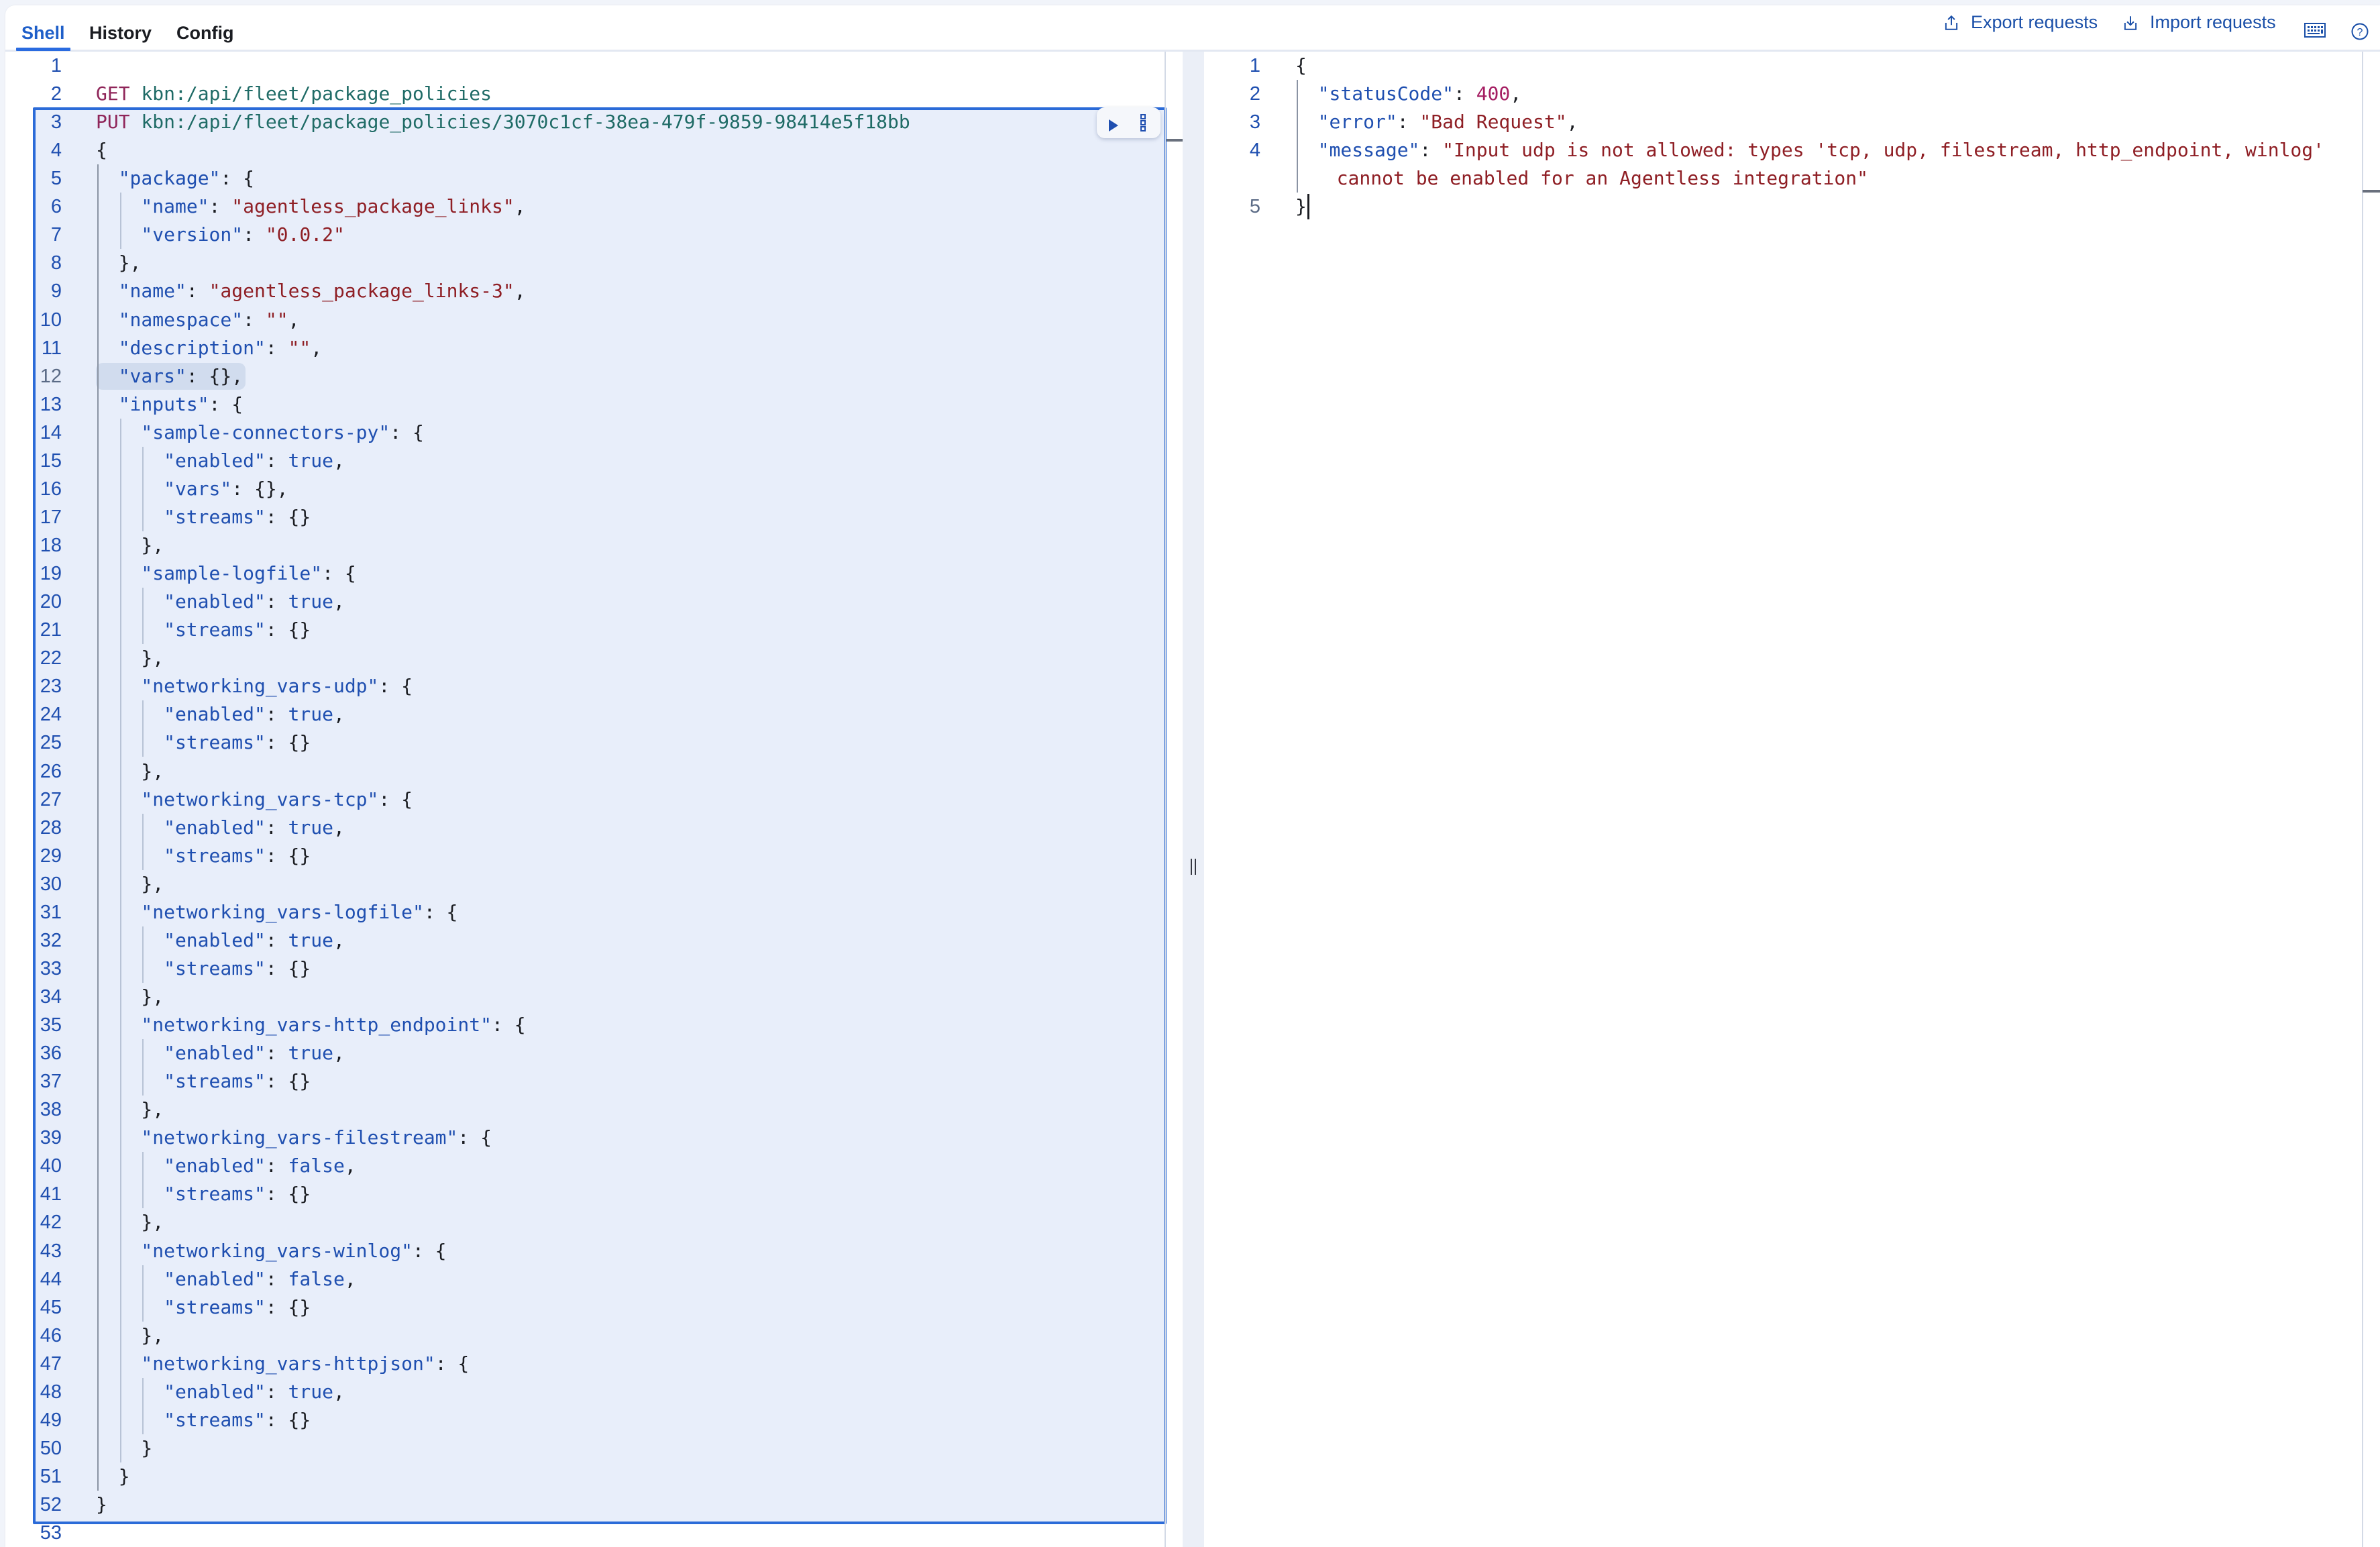  What do you see at coordinates (585, 66) in the screenshot?
I see `code-line: 1` at bounding box center [585, 66].